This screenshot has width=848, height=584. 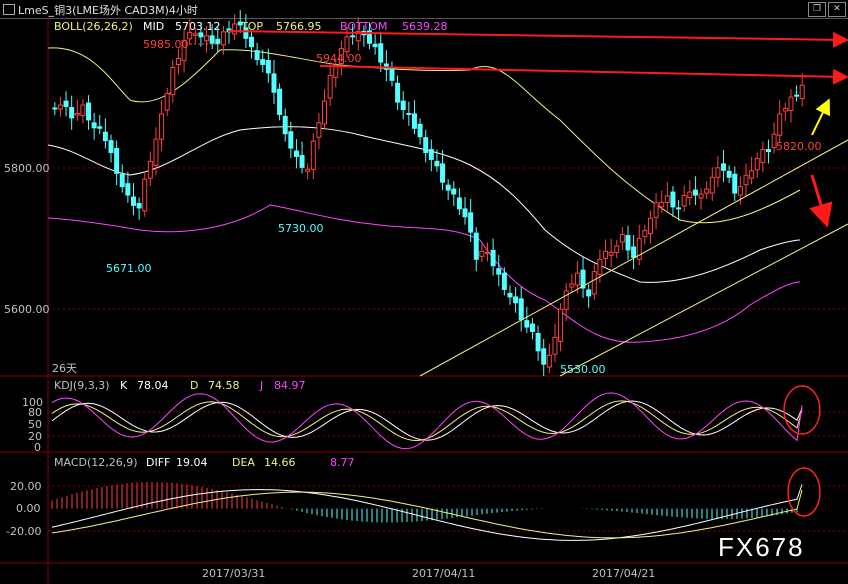 I want to click on boll-mid-value: 5703.12, so click(x=198, y=26).